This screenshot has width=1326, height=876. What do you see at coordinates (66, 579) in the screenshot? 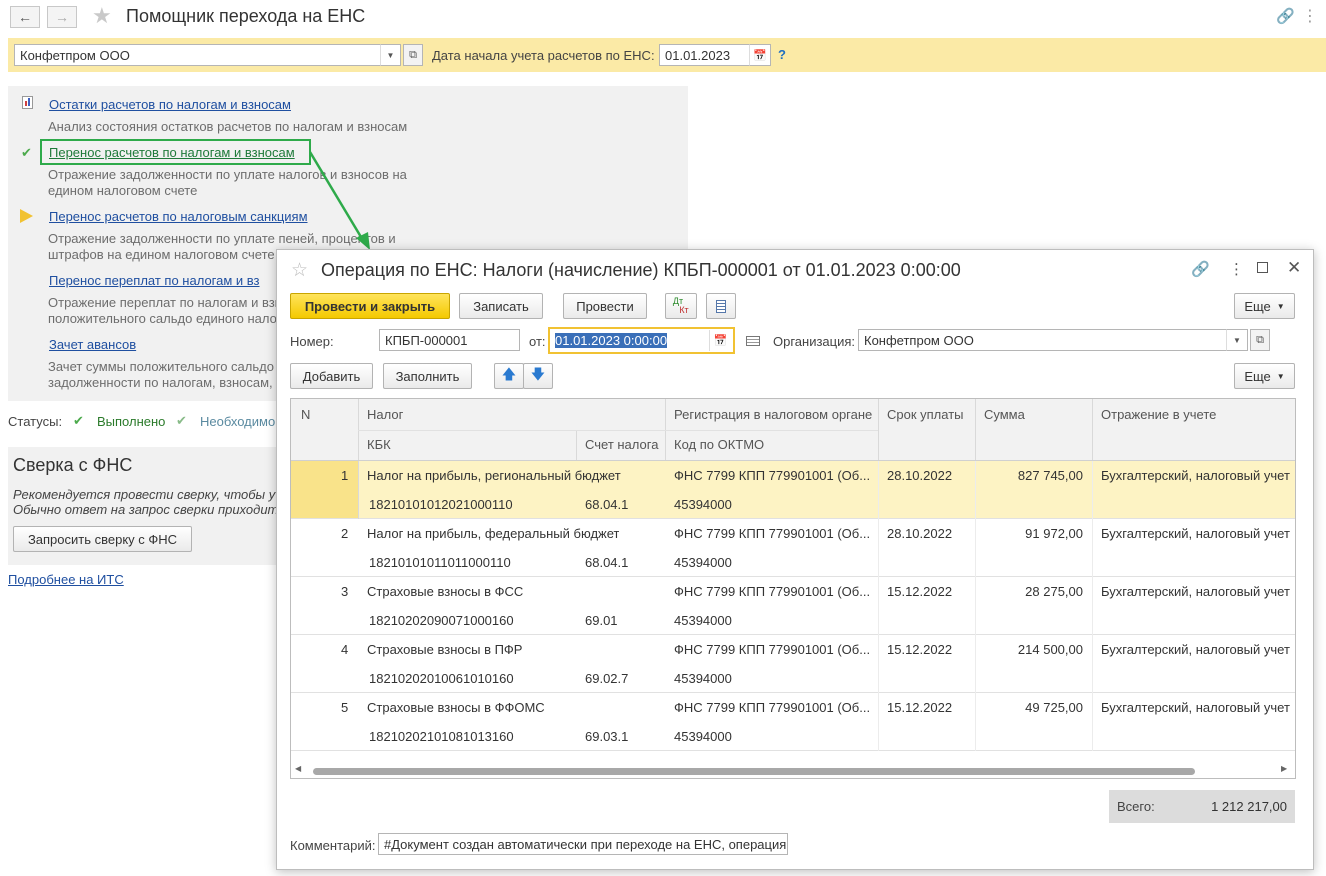
I see `more-its-link: Подробнее на ИТС` at bounding box center [66, 579].